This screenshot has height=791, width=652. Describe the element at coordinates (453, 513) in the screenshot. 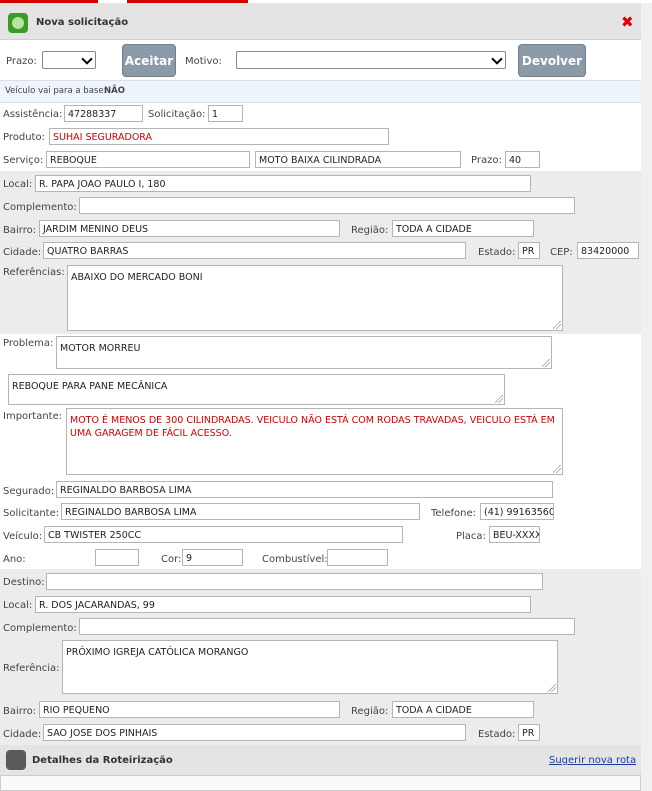

I see `telefone-label: Telefone:` at that location.